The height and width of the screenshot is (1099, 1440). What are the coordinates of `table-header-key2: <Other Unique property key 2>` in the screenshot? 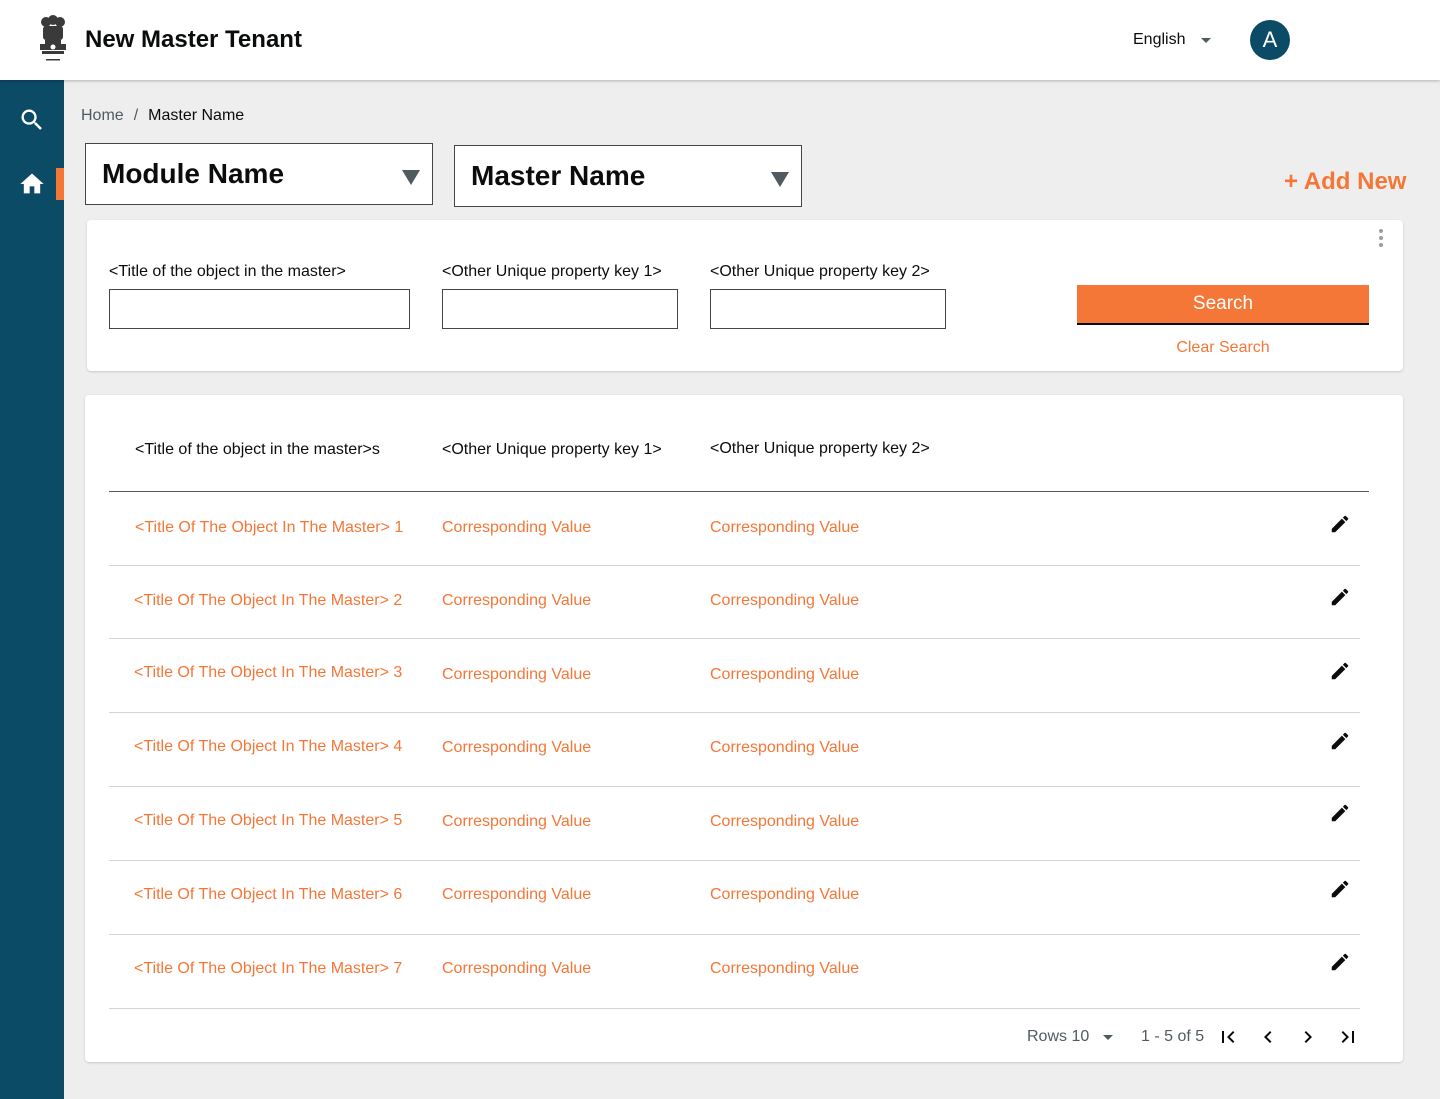 It's located at (820, 448).